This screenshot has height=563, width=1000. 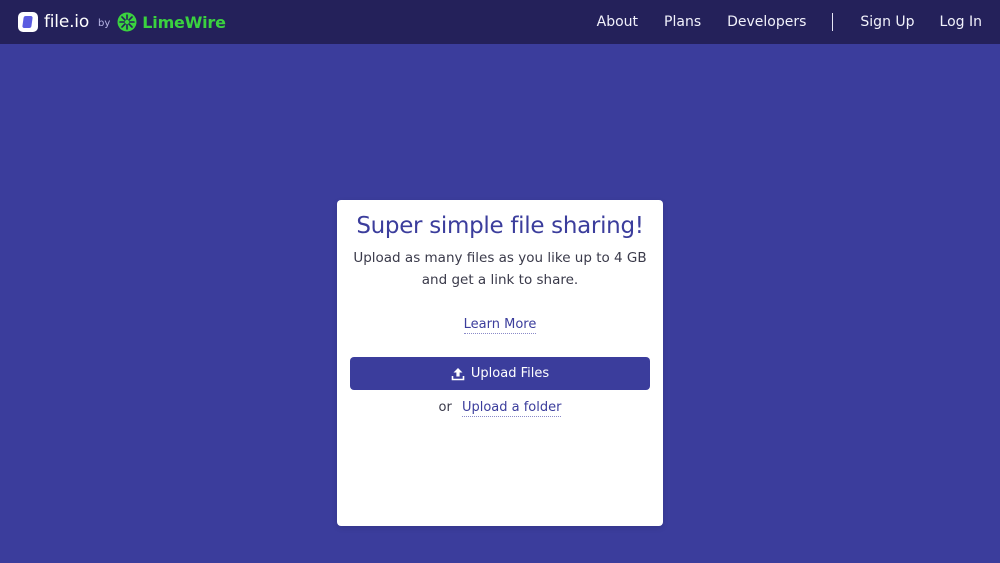 What do you see at coordinates (961, 22) in the screenshot?
I see `nav-log-in-link: Log In` at bounding box center [961, 22].